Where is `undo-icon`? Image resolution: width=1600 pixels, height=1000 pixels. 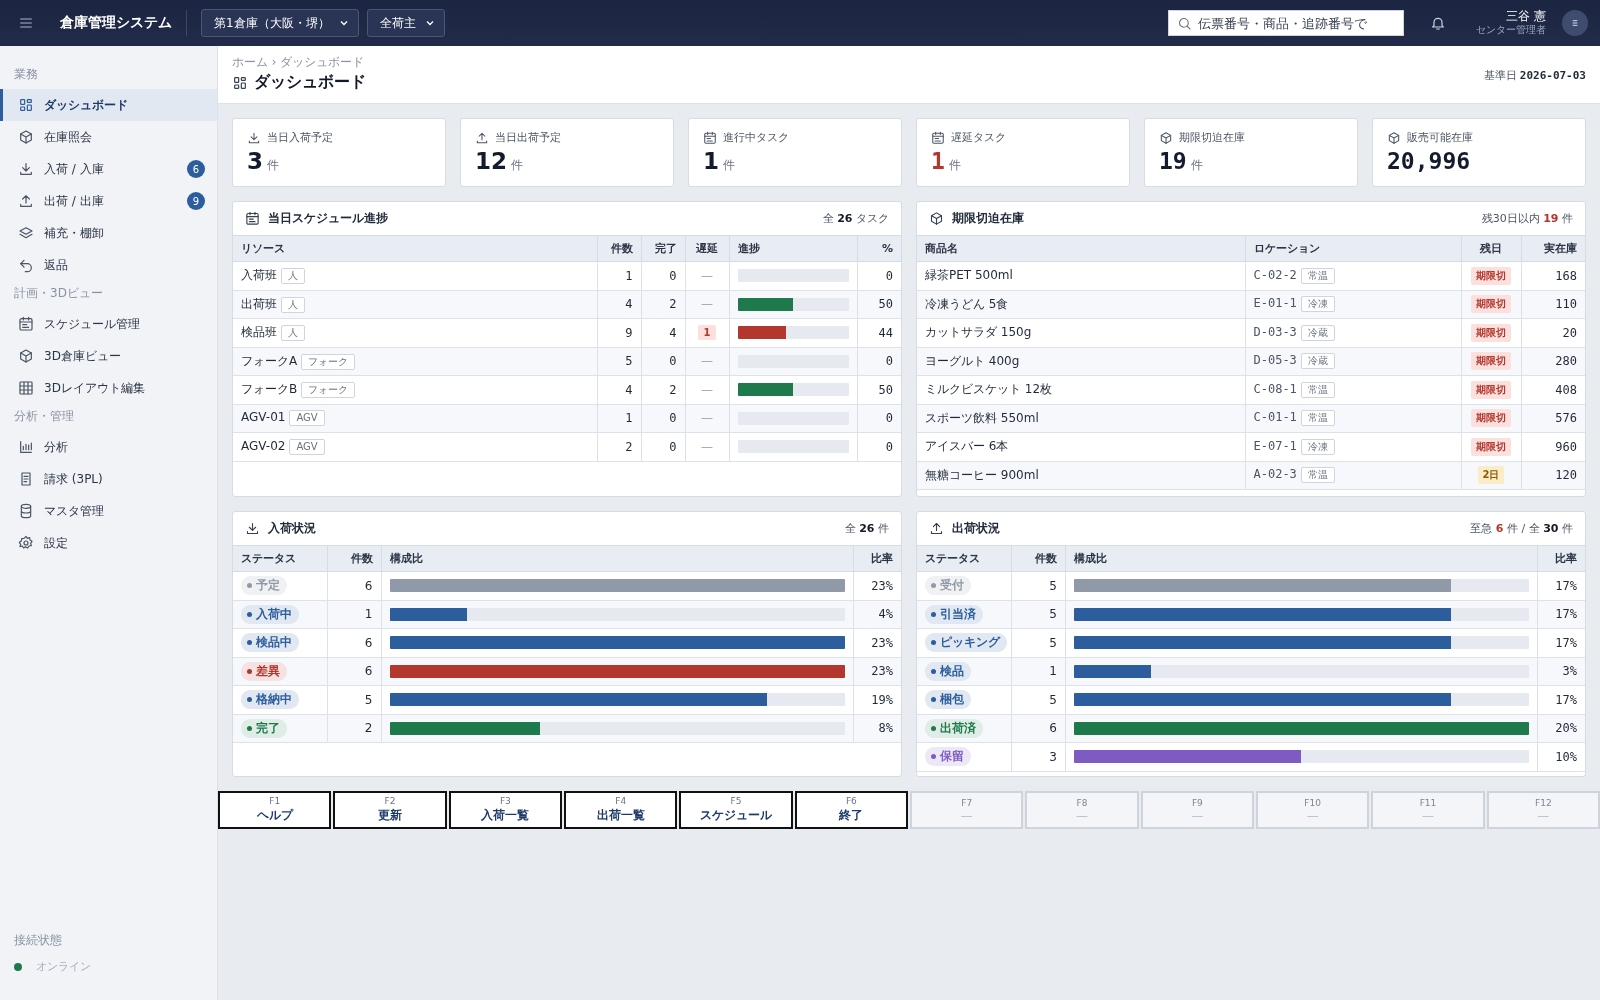 undo-icon is located at coordinates (26, 265).